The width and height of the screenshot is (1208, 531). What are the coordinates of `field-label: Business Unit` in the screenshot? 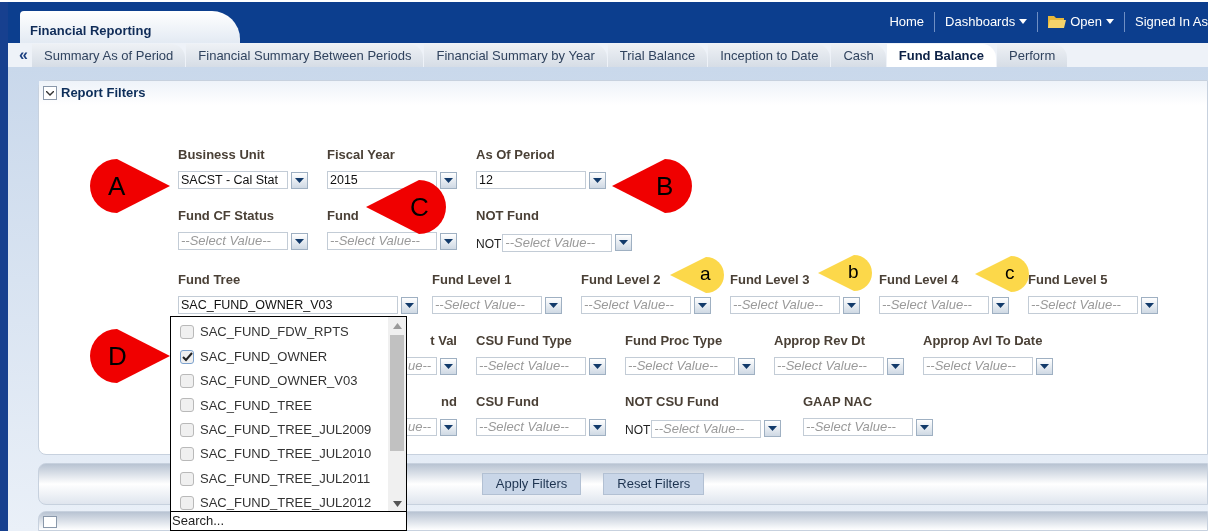 It's located at (221, 155).